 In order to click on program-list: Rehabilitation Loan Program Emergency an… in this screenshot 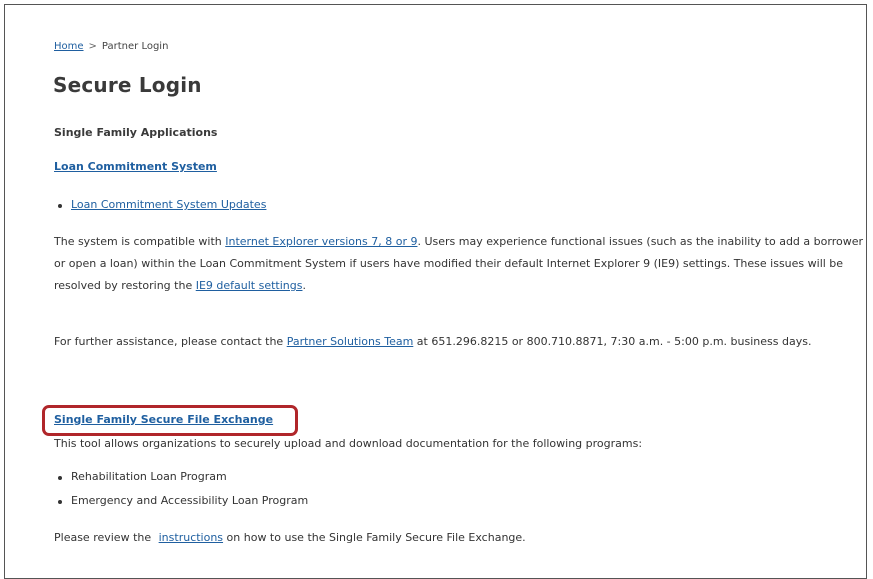, I will do `click(181, 494)`.